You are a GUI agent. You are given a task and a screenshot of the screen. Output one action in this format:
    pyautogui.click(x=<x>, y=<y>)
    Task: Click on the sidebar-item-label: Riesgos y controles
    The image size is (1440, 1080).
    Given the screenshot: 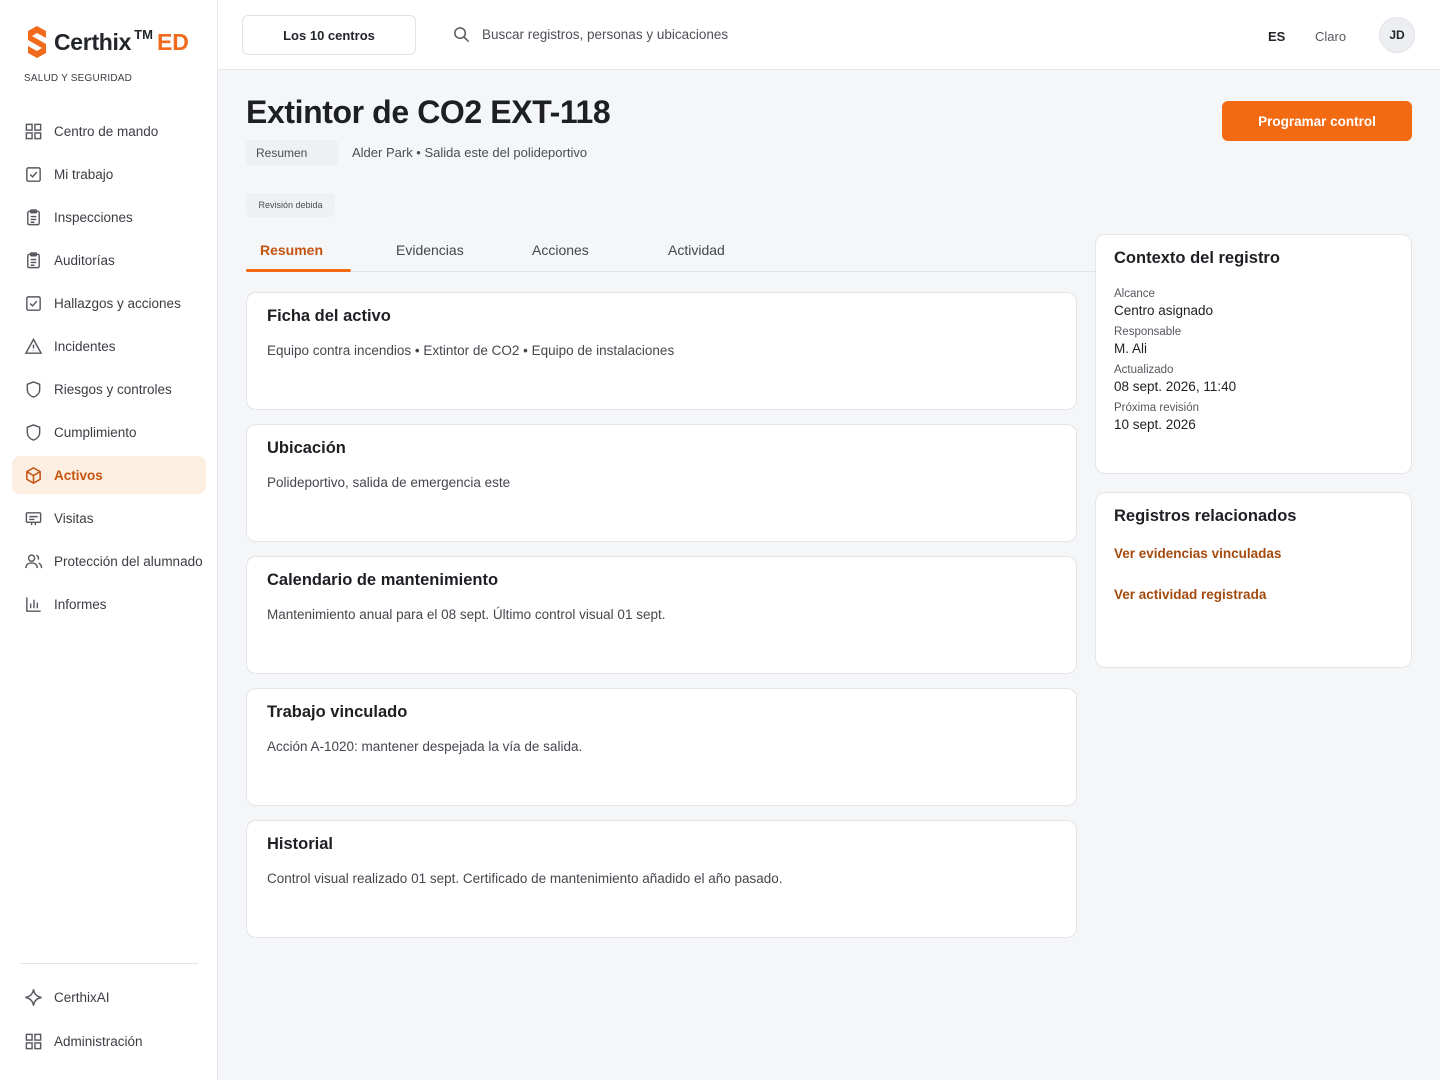 What is the action you would take?
    pyautogui.click(x=113, y=389)
    